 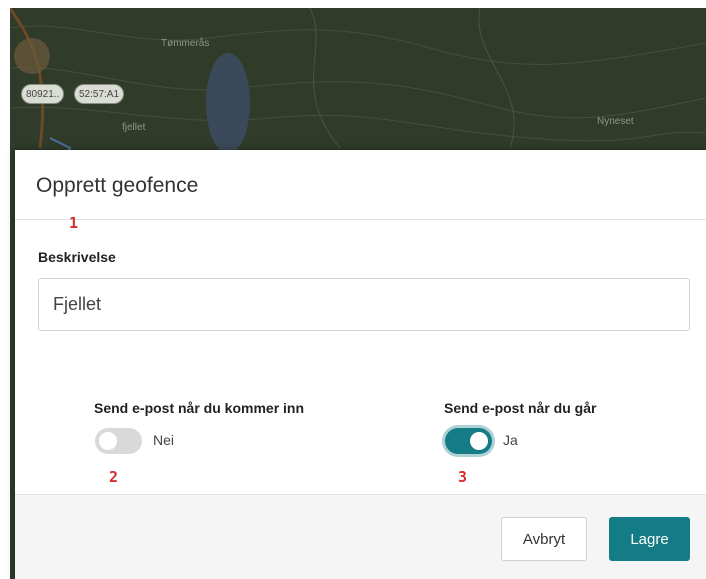 I want to click on toggle-exit-switch, so click(x=468, y=441).